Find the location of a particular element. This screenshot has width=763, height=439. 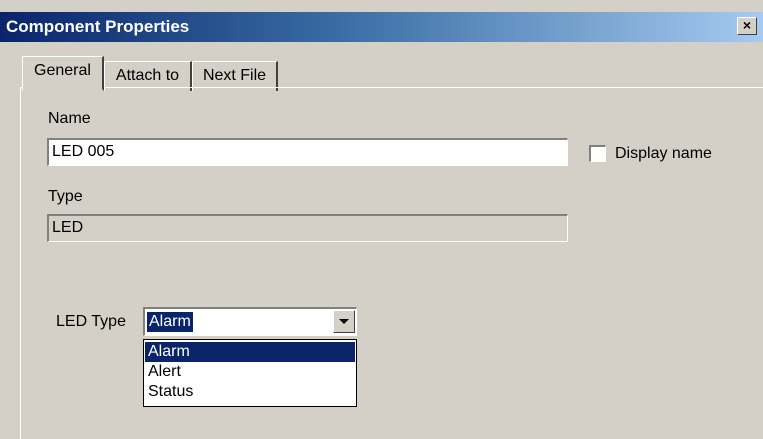

led-type-selected-value: Alarm is located at coordinates (170, 322).